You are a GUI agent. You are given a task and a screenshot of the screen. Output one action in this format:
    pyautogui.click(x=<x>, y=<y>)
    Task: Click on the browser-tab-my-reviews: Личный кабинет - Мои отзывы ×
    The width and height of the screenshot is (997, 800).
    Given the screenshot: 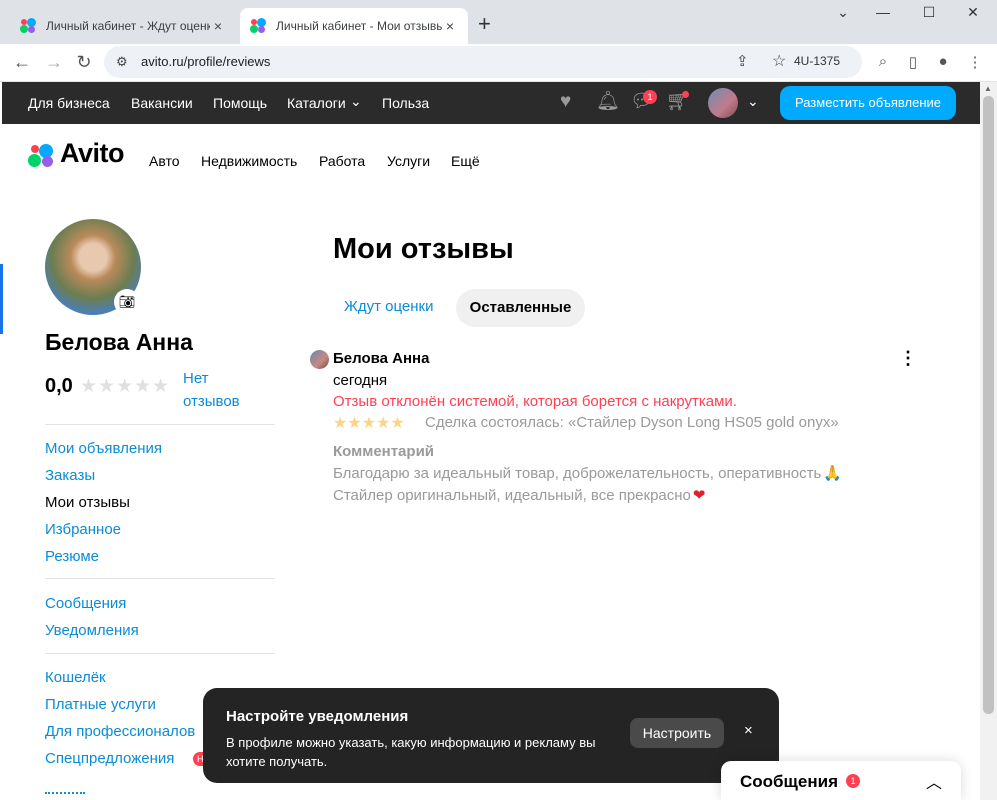 What is the action you would take?
    pyautogui.click(x=354, y=26)
    